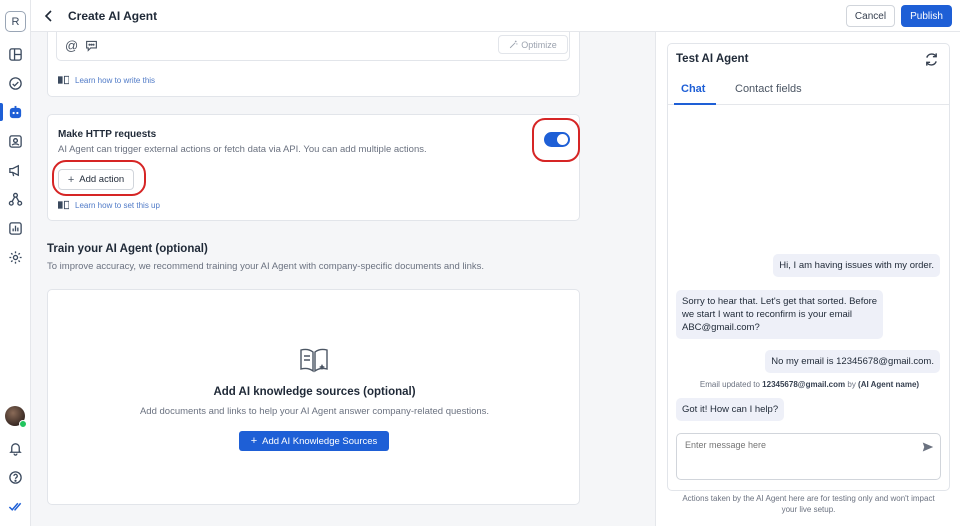  I want to click on optimize-button: Optimize, so click(533, 44).